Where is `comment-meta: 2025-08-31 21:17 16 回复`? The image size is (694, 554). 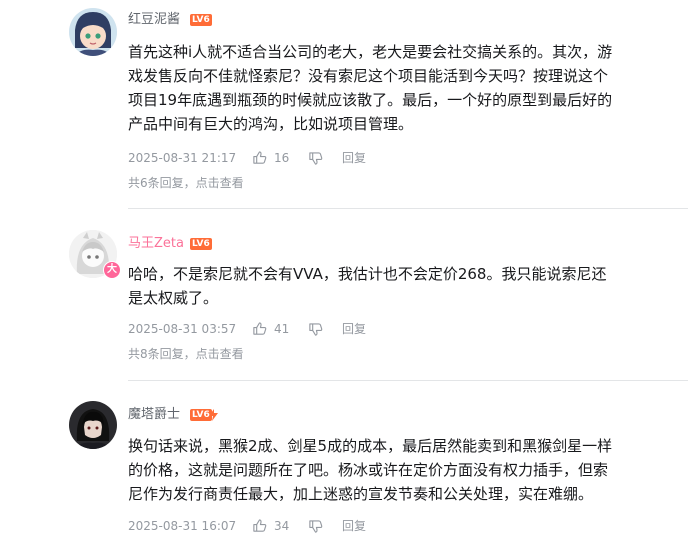 comment-meta: 2025-08-31 21:17 16 回复 is located at coordinates (378, 158).